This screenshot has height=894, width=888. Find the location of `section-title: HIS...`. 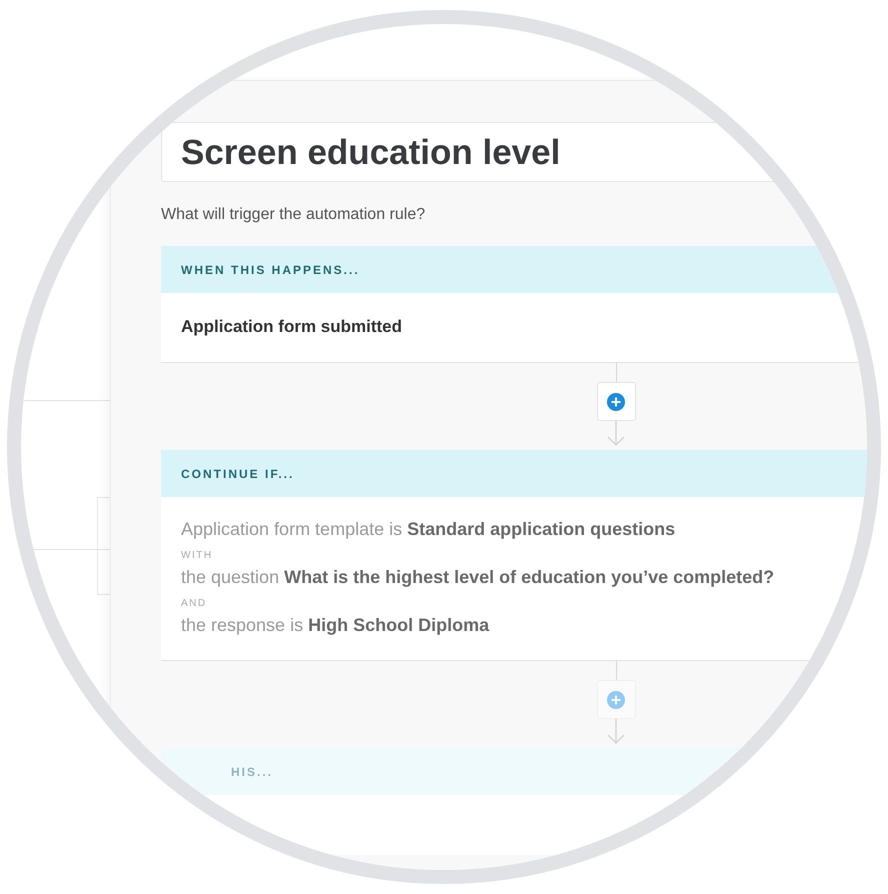

section-title: HIS... is located at coordinates (252, 771).